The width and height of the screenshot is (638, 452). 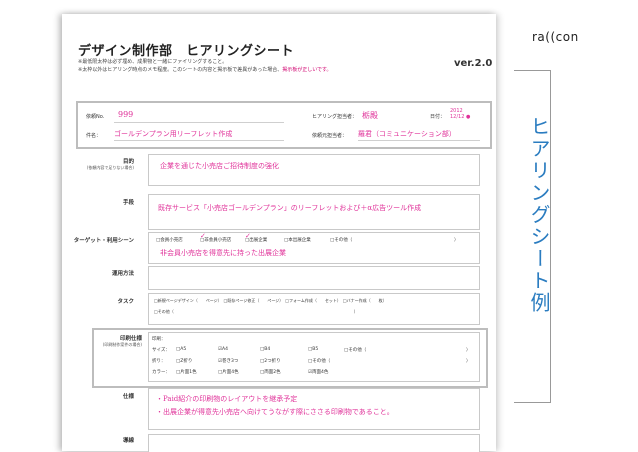 I want to click on purpose-label: 目的, so click(x=128, y=162).